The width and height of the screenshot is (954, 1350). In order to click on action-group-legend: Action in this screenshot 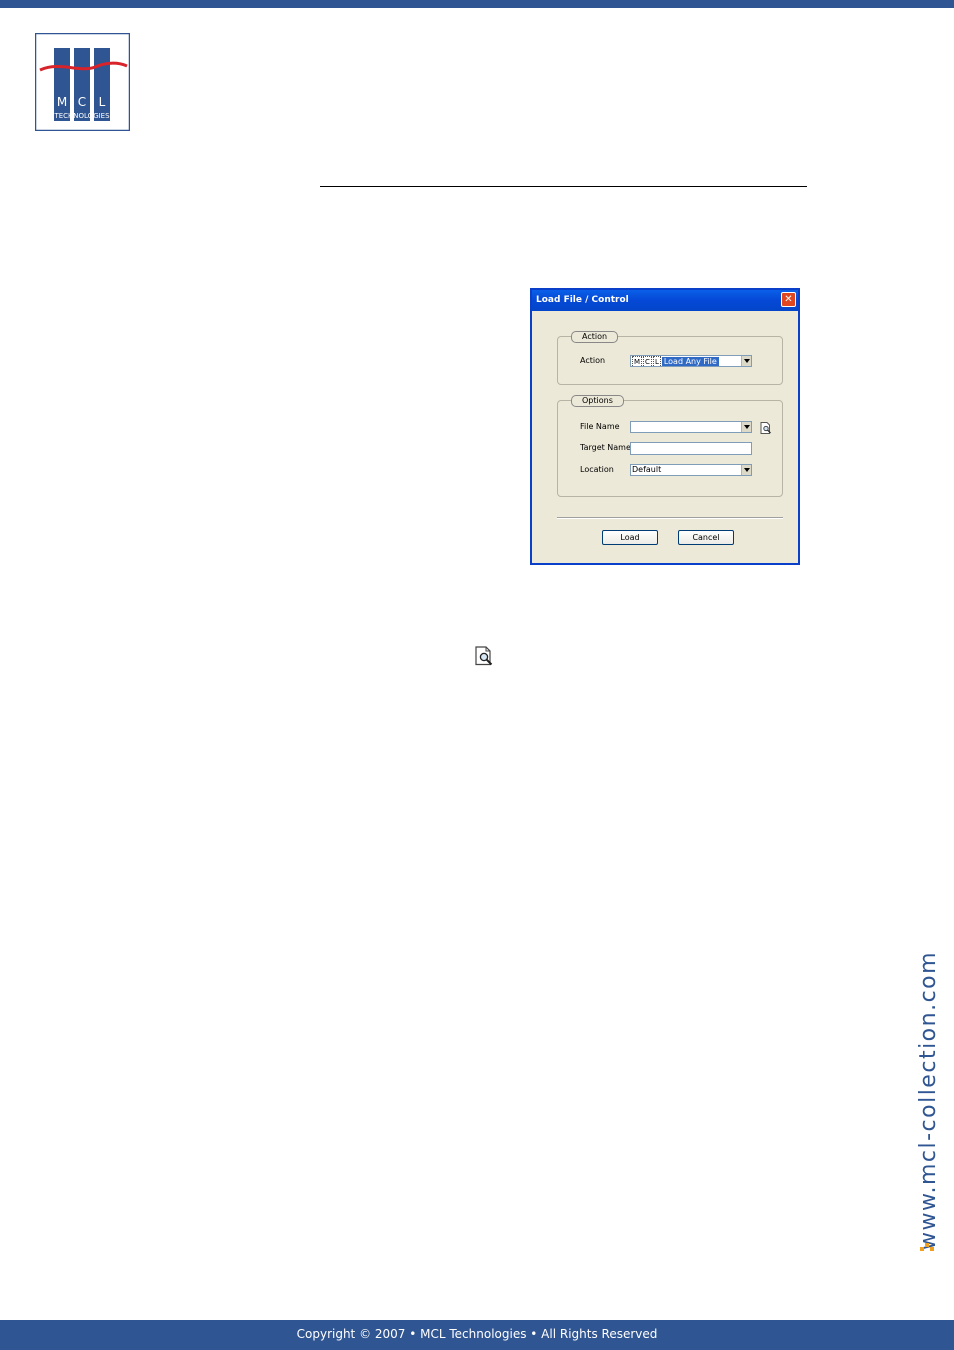, I will do `click(595, 337)`.